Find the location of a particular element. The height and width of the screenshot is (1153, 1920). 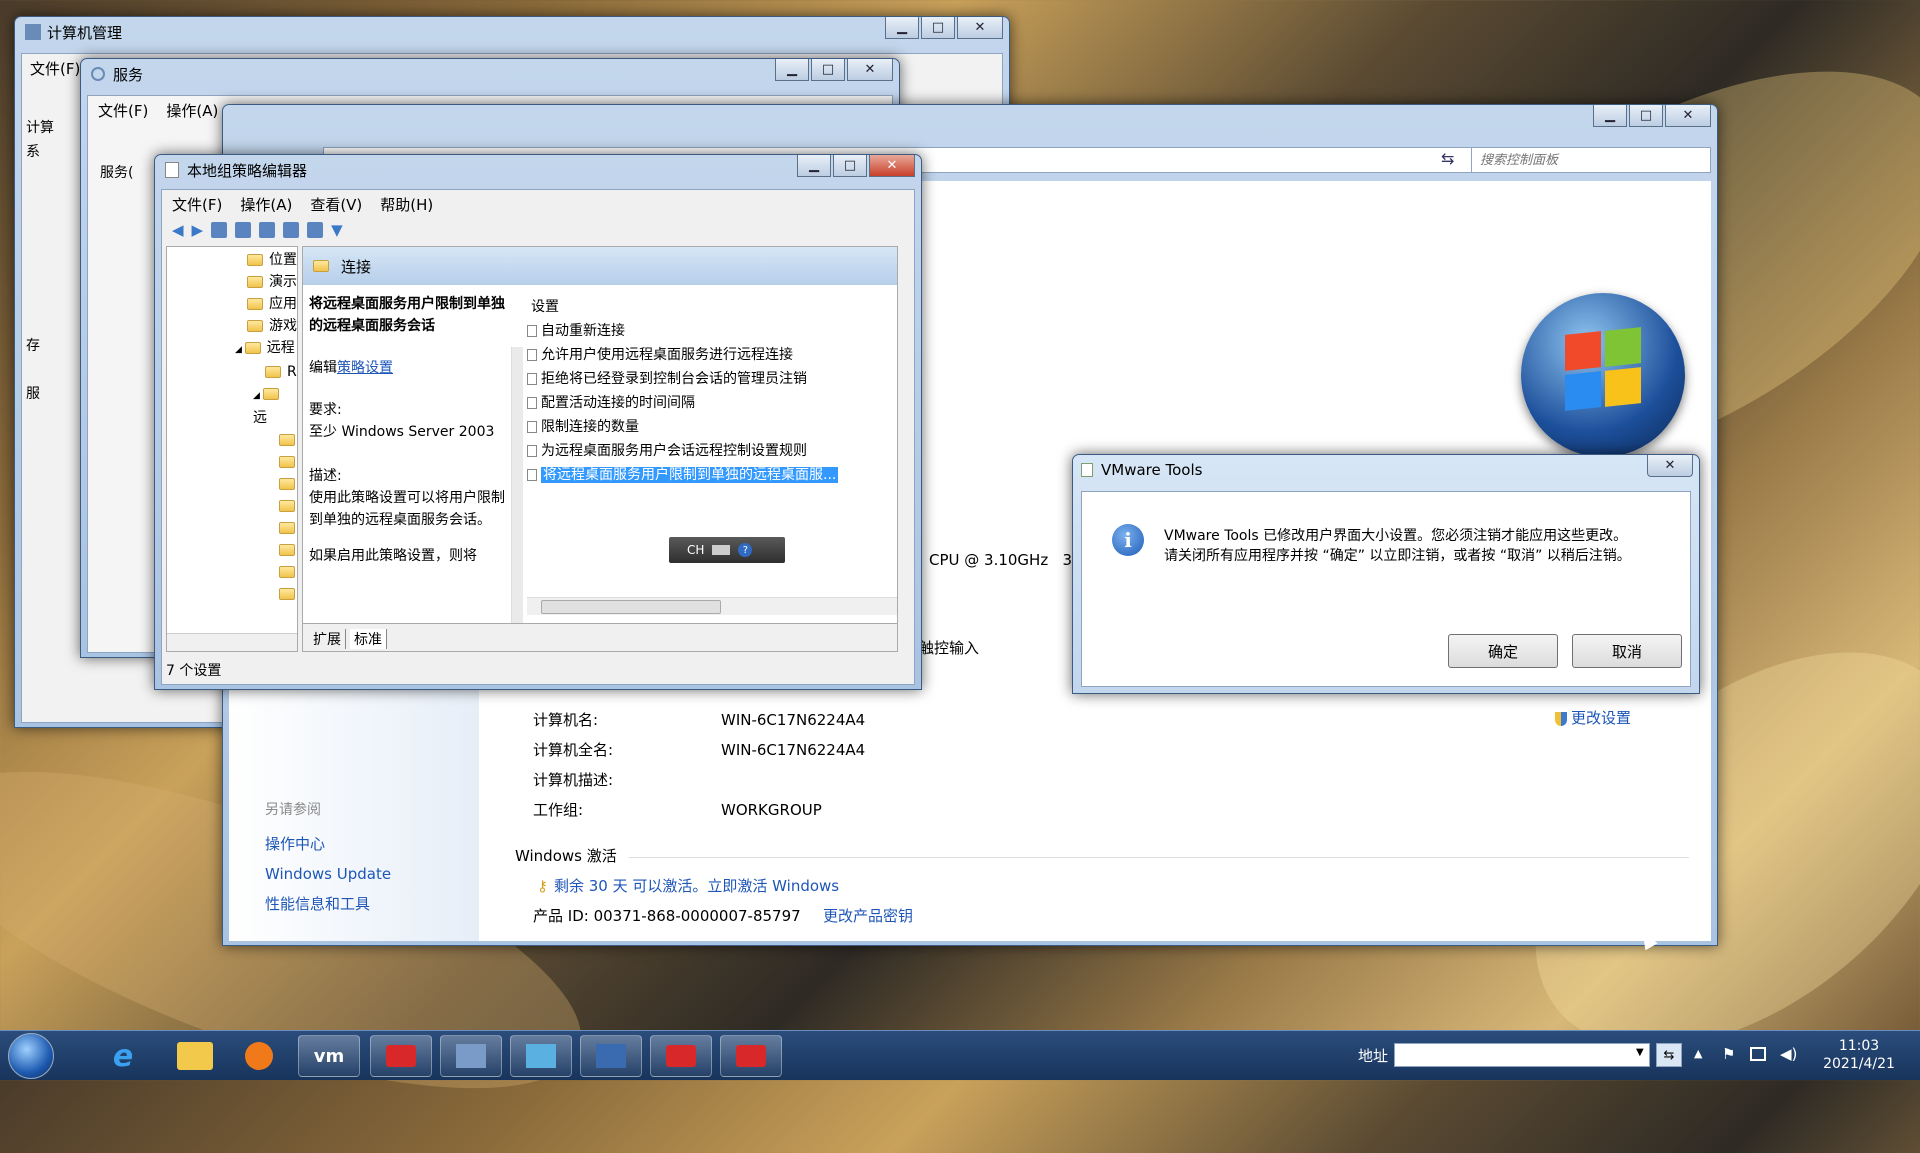

dropdown-arrow-icon: ▼ is located at coordinates (1640, 1052).